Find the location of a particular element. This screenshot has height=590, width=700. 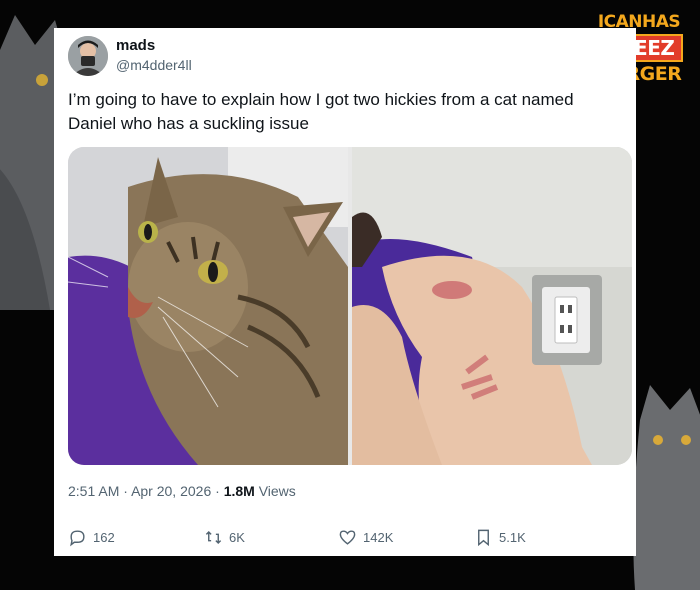

tweet-time: 2:51 AM is located at coordinates (93, 491).